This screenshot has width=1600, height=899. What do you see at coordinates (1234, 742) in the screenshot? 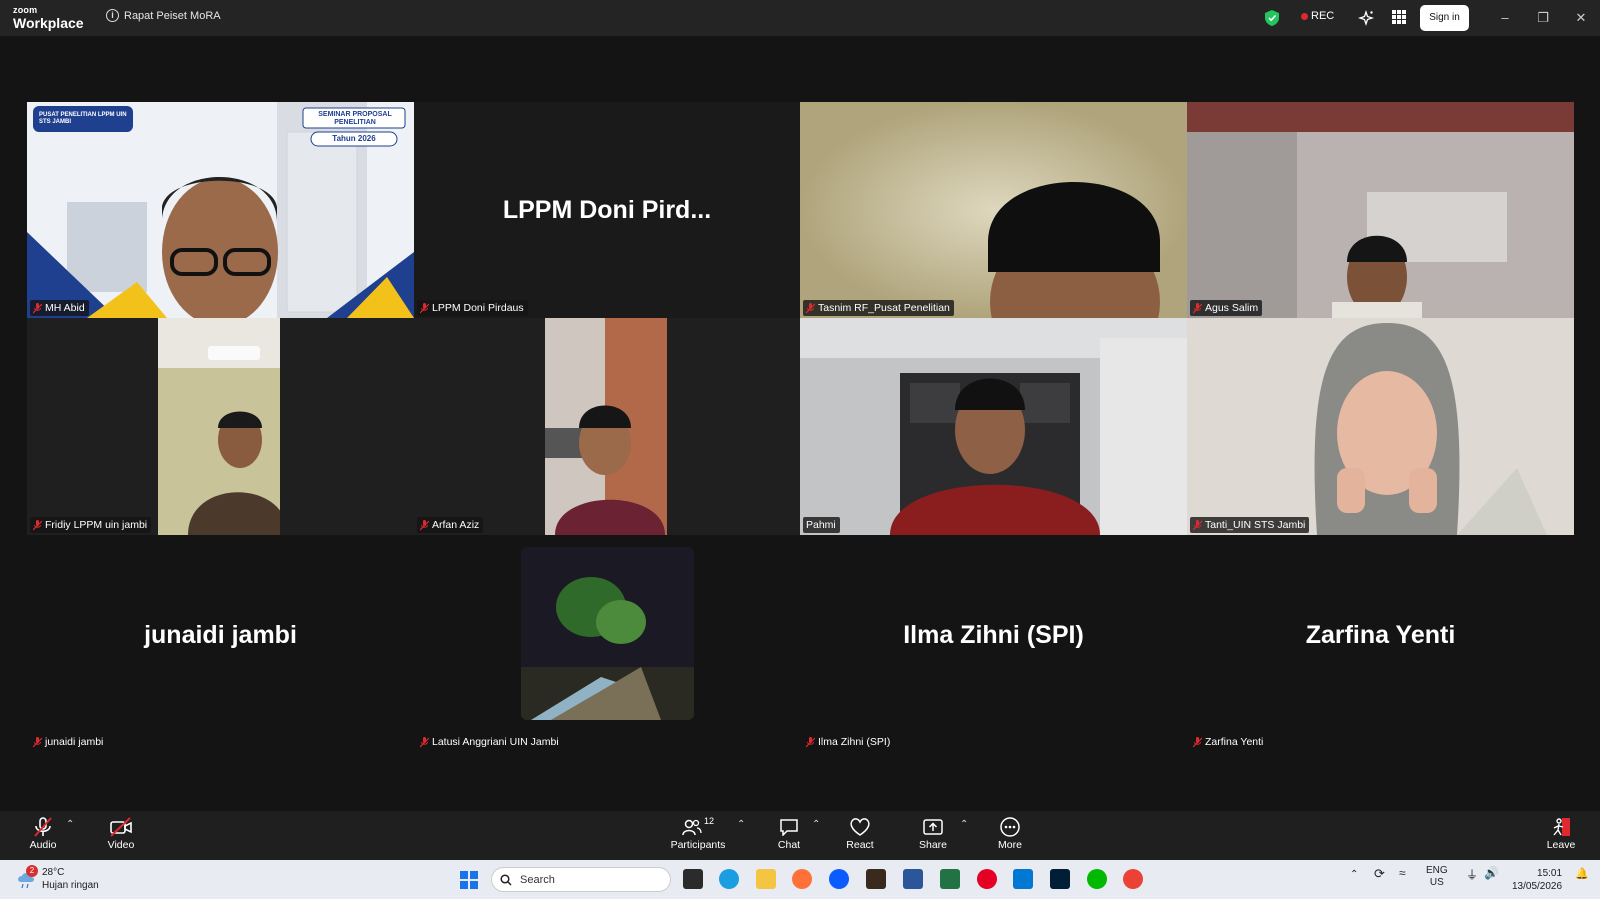
I see `participant-name: Zarfina Yenti` at bounding box center [1234, 742].